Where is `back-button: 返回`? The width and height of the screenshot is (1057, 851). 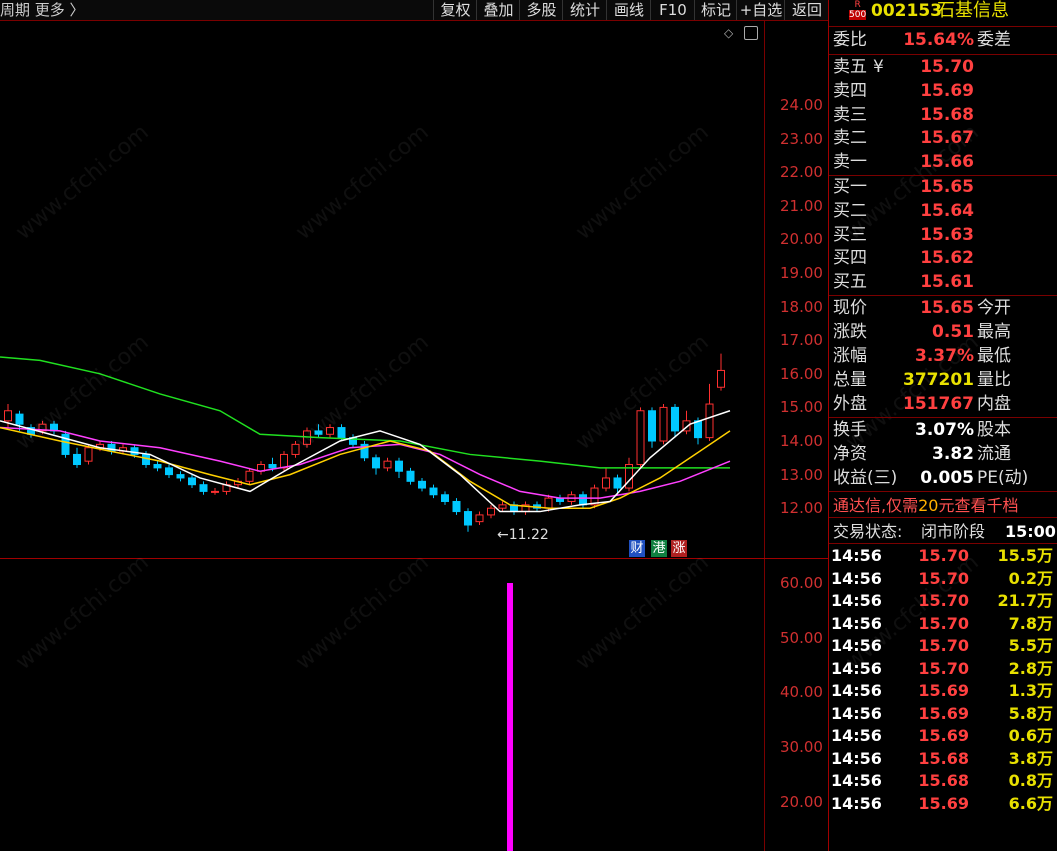
back-button: 返回 is located at coordinates (806, 10).